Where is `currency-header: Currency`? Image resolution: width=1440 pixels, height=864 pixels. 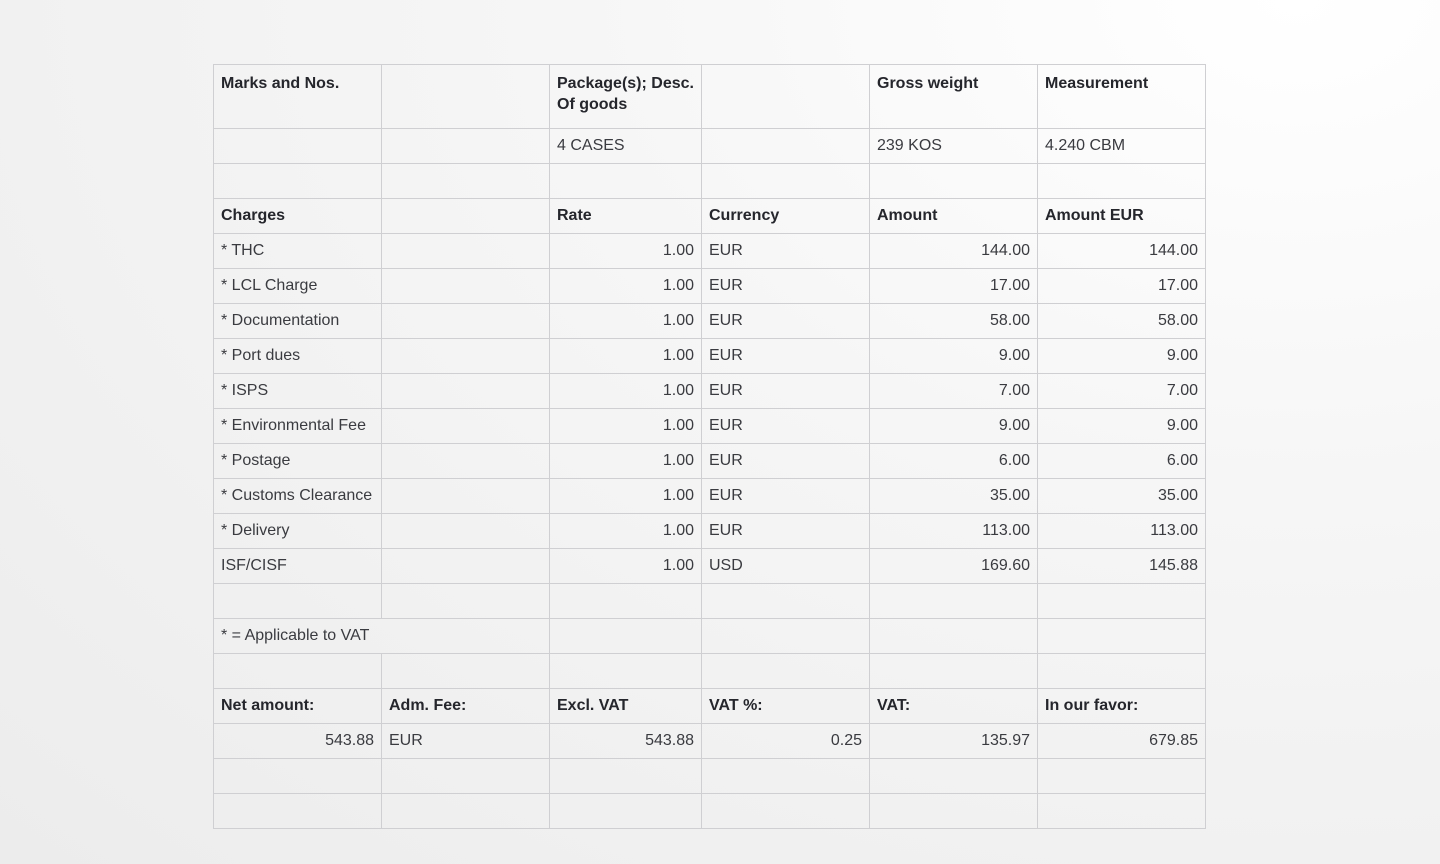
currency-header: Currency is located at coordinates (785, 216).